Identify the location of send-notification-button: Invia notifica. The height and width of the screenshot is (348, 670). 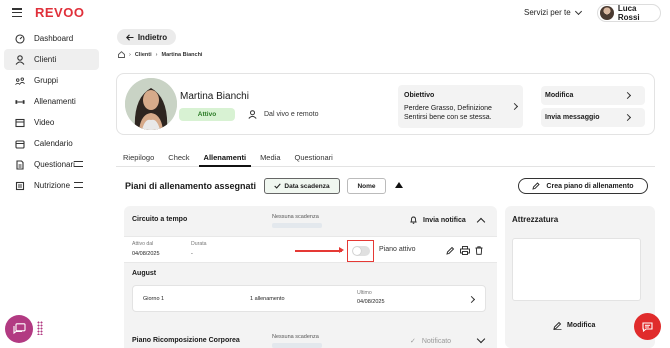
(438, 220).